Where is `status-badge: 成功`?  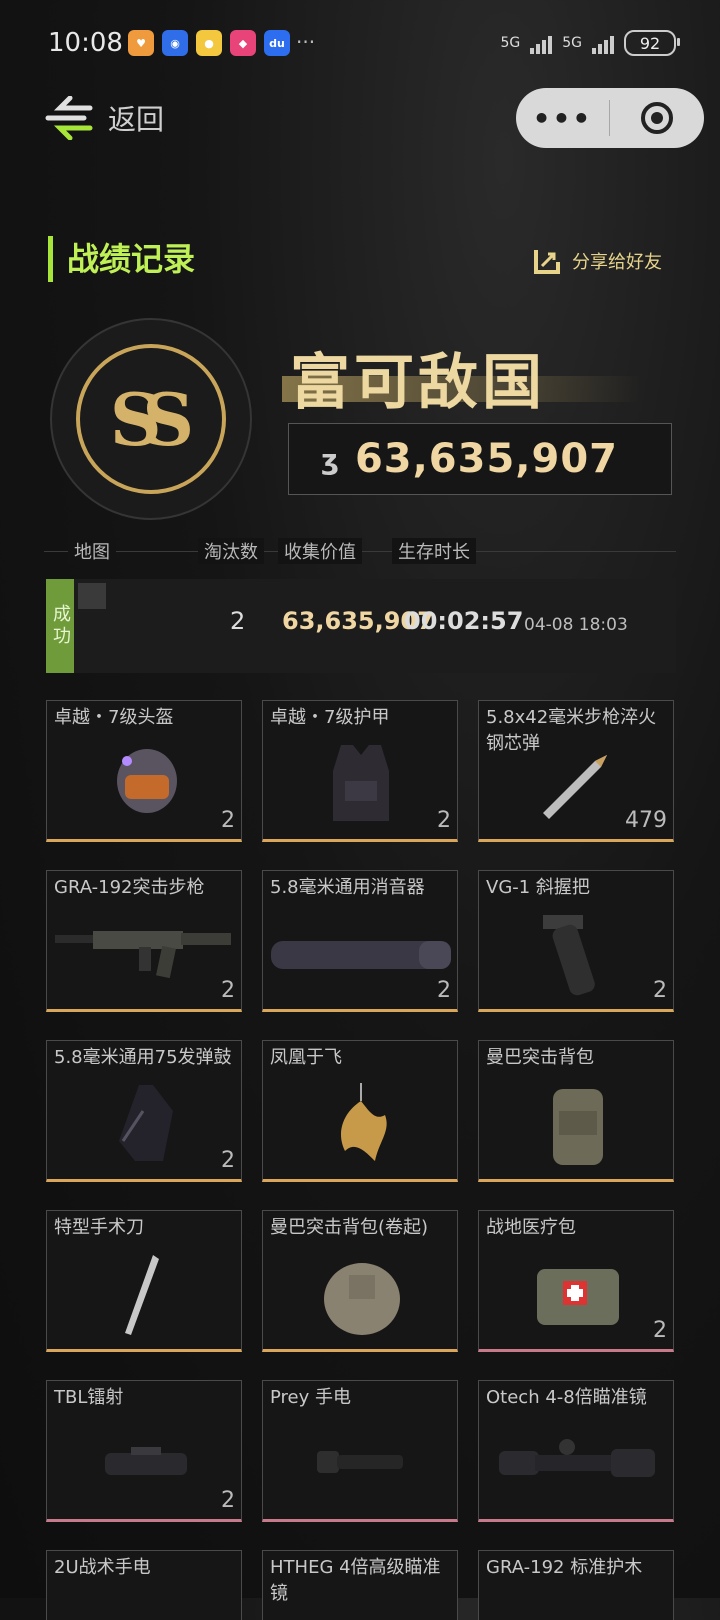
status-badge: 成功 is located at coordinates (60, 626).